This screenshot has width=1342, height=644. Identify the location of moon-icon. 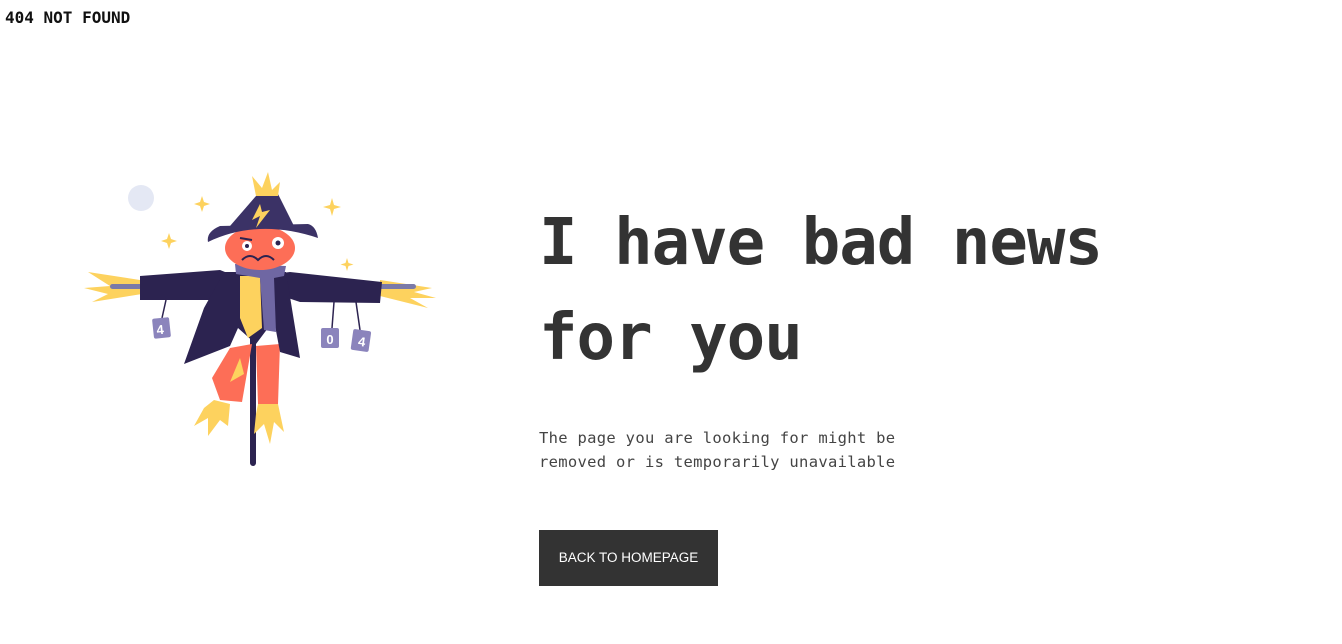
(141, 198).